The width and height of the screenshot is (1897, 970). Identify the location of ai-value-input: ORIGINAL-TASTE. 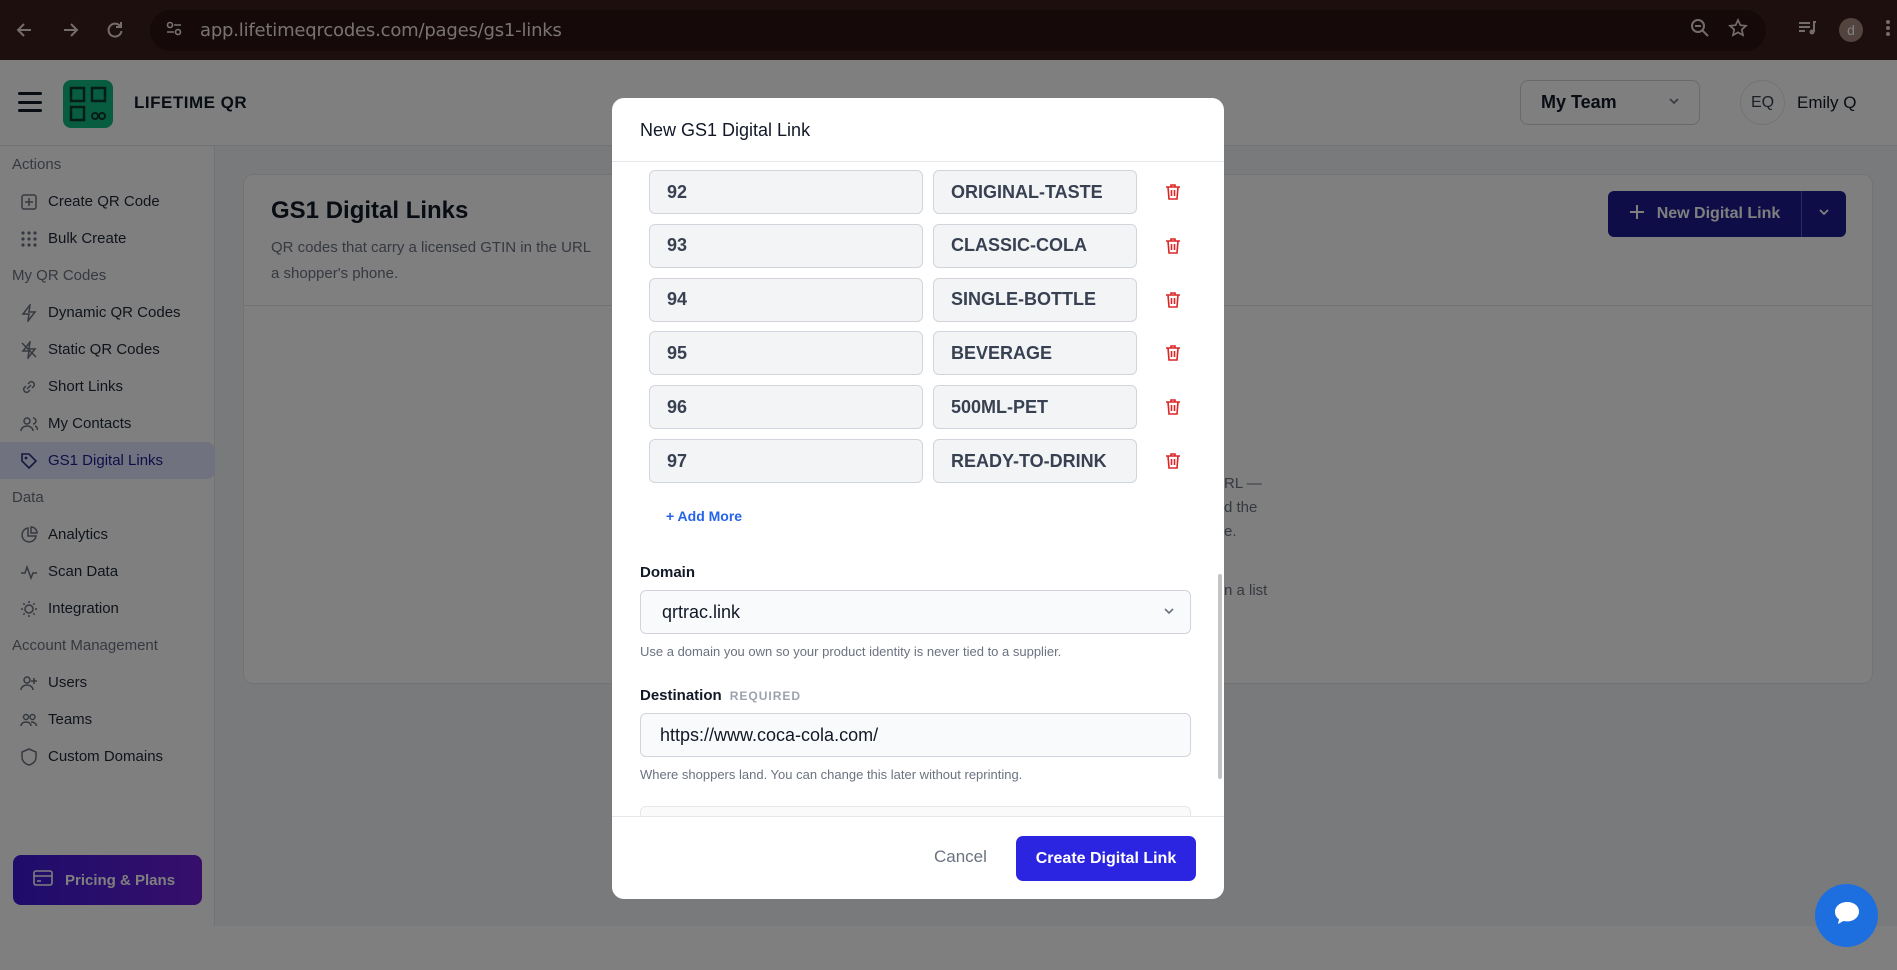
(1035, 192).